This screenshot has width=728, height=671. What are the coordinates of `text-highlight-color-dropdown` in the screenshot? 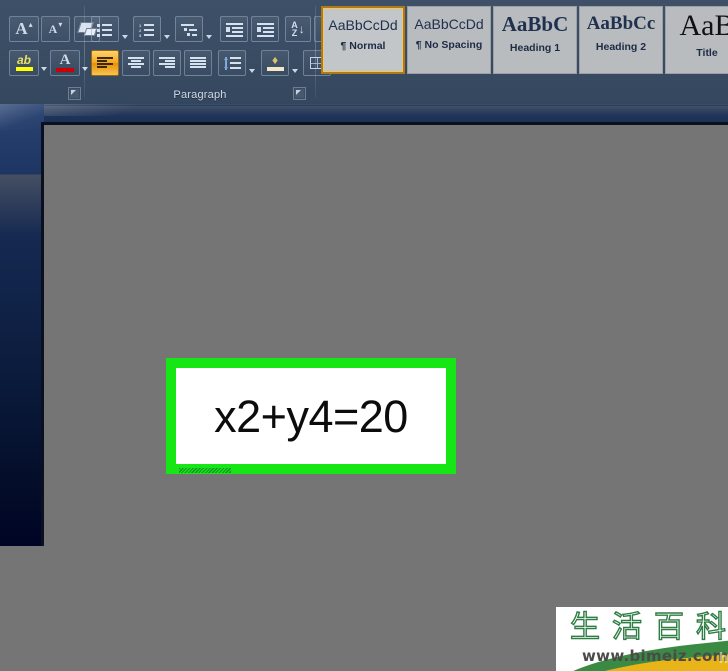 It's located at (44, 67).